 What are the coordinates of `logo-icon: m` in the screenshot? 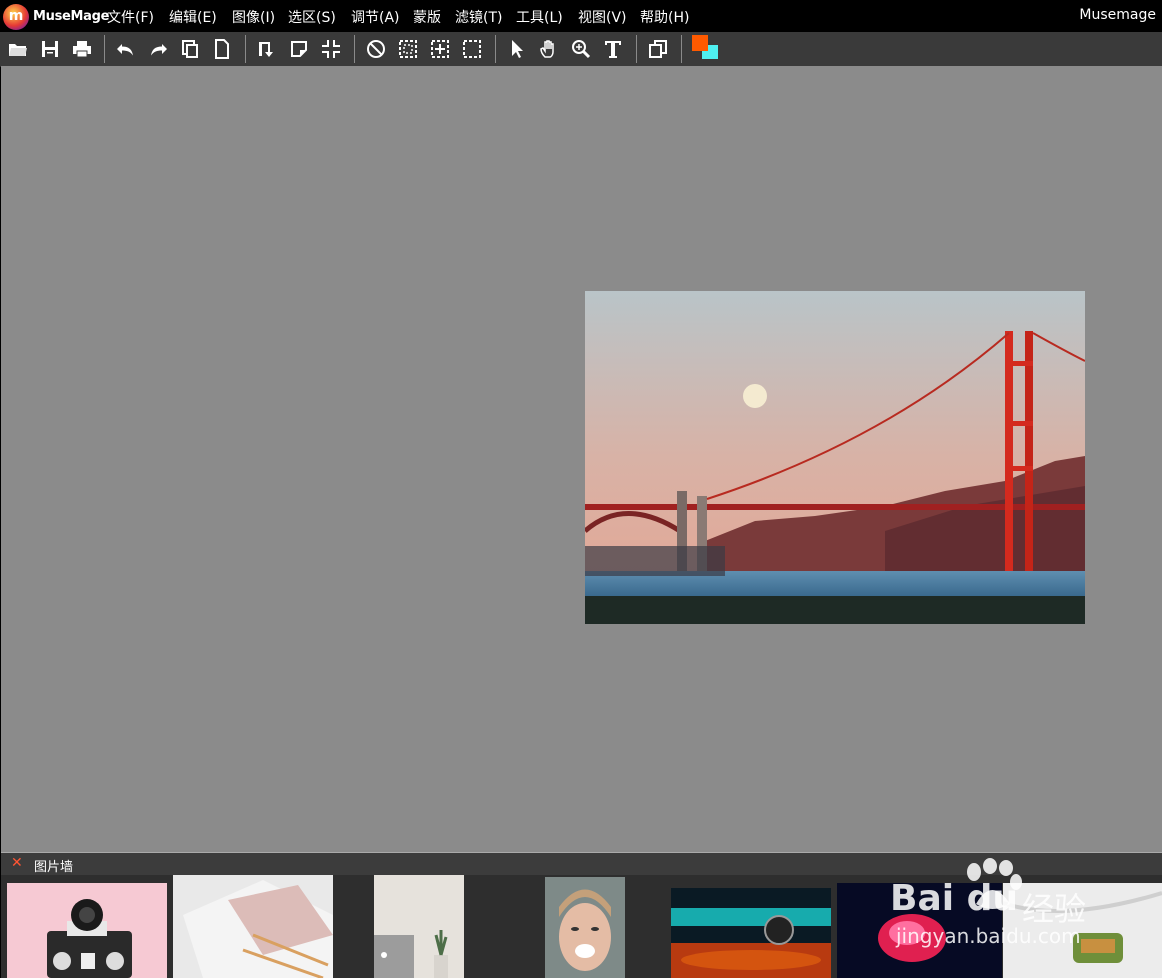 It's located at (16, 17).